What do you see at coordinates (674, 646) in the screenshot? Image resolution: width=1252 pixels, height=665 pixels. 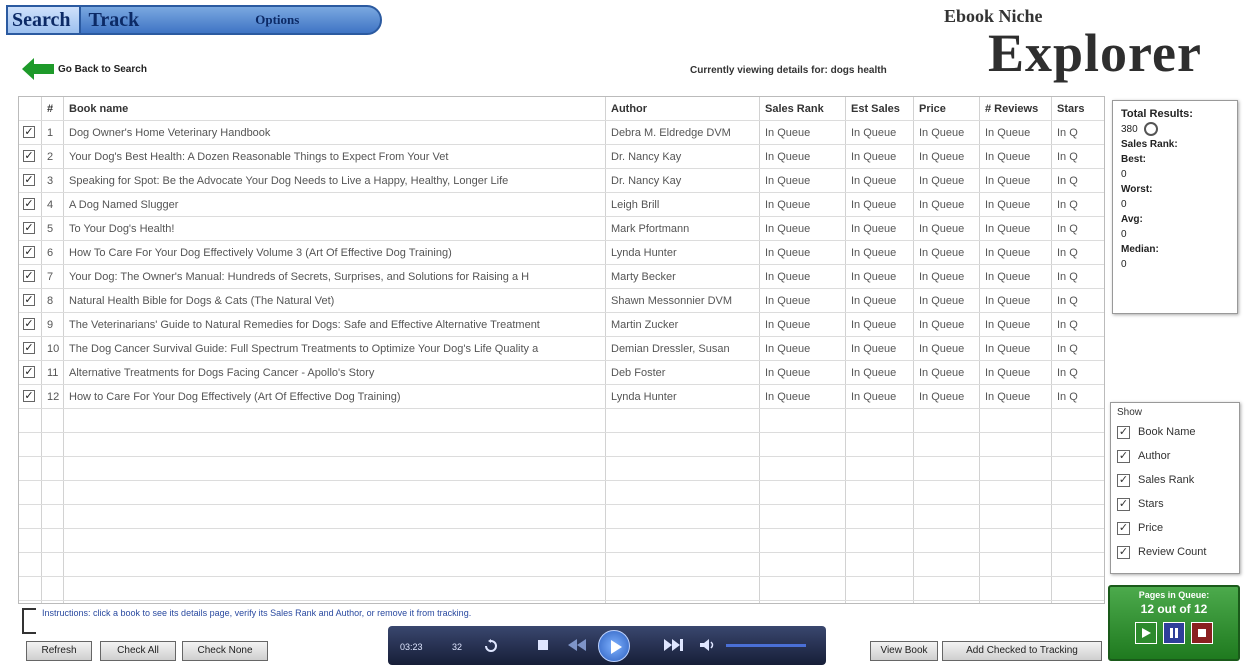 I see `fast-forward-icon` at bounding box center [674, 646].